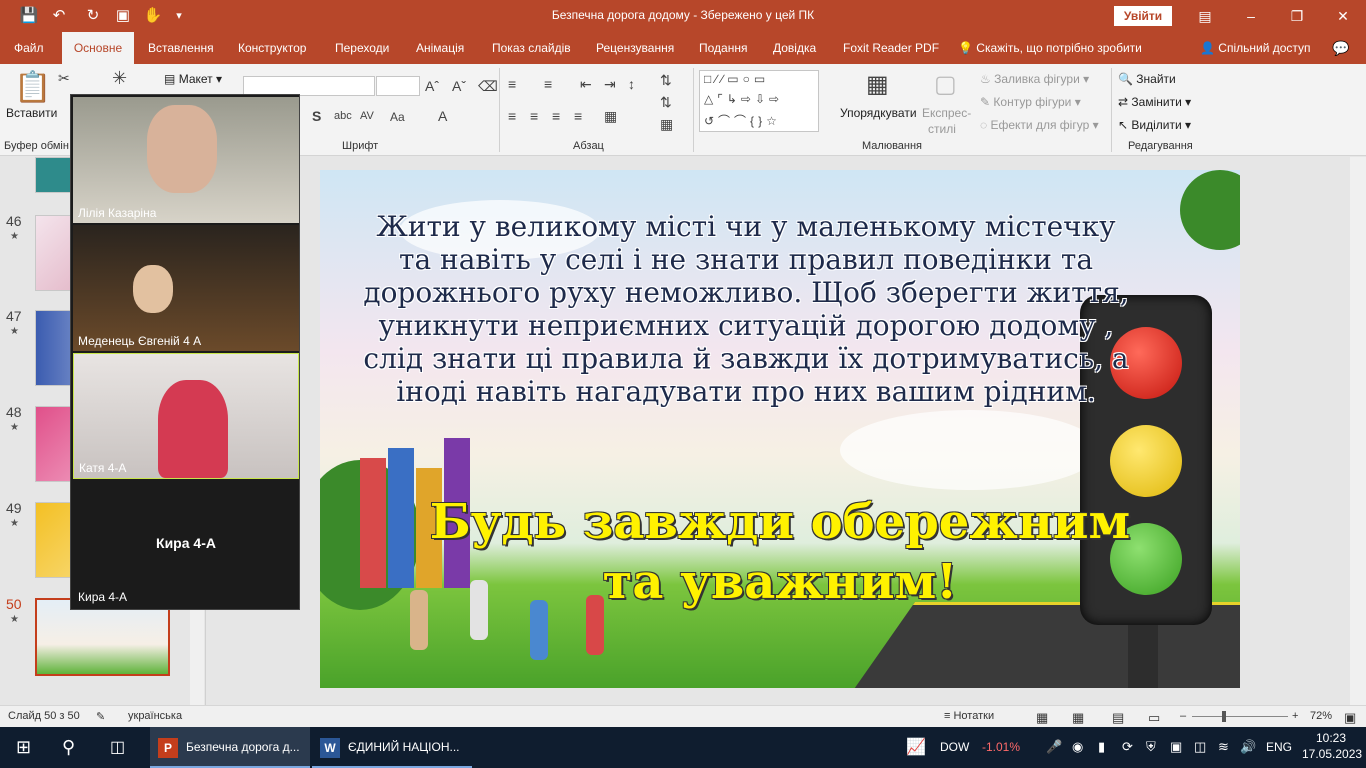  What do you see at coordinates (309, 86) in the screenshot?
I see `font-name-combo` at bounding box center [309, 86].